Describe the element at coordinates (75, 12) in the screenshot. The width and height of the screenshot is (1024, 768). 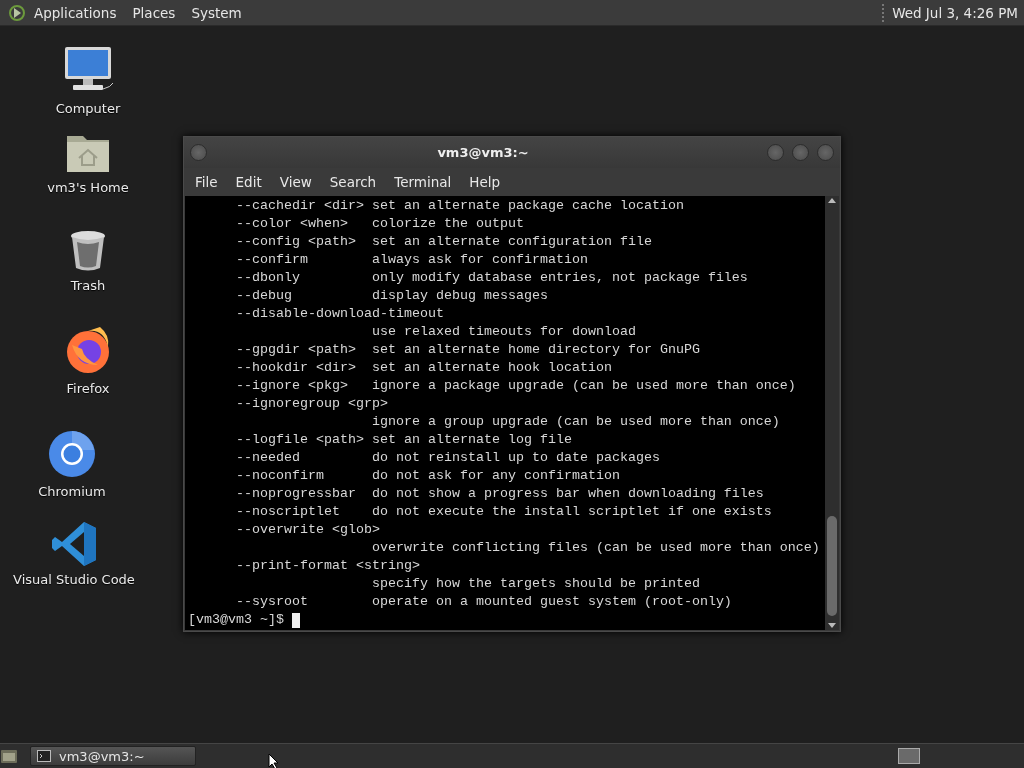
I see `panel-menu: Applications` at that location.